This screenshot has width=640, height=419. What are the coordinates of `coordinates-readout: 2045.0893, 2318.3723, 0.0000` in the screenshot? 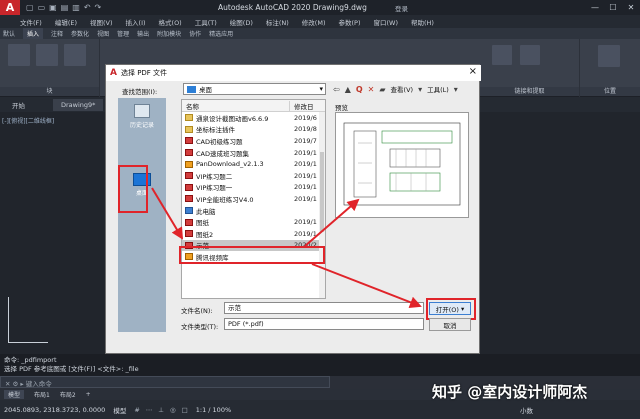 It's located at (54, 410).